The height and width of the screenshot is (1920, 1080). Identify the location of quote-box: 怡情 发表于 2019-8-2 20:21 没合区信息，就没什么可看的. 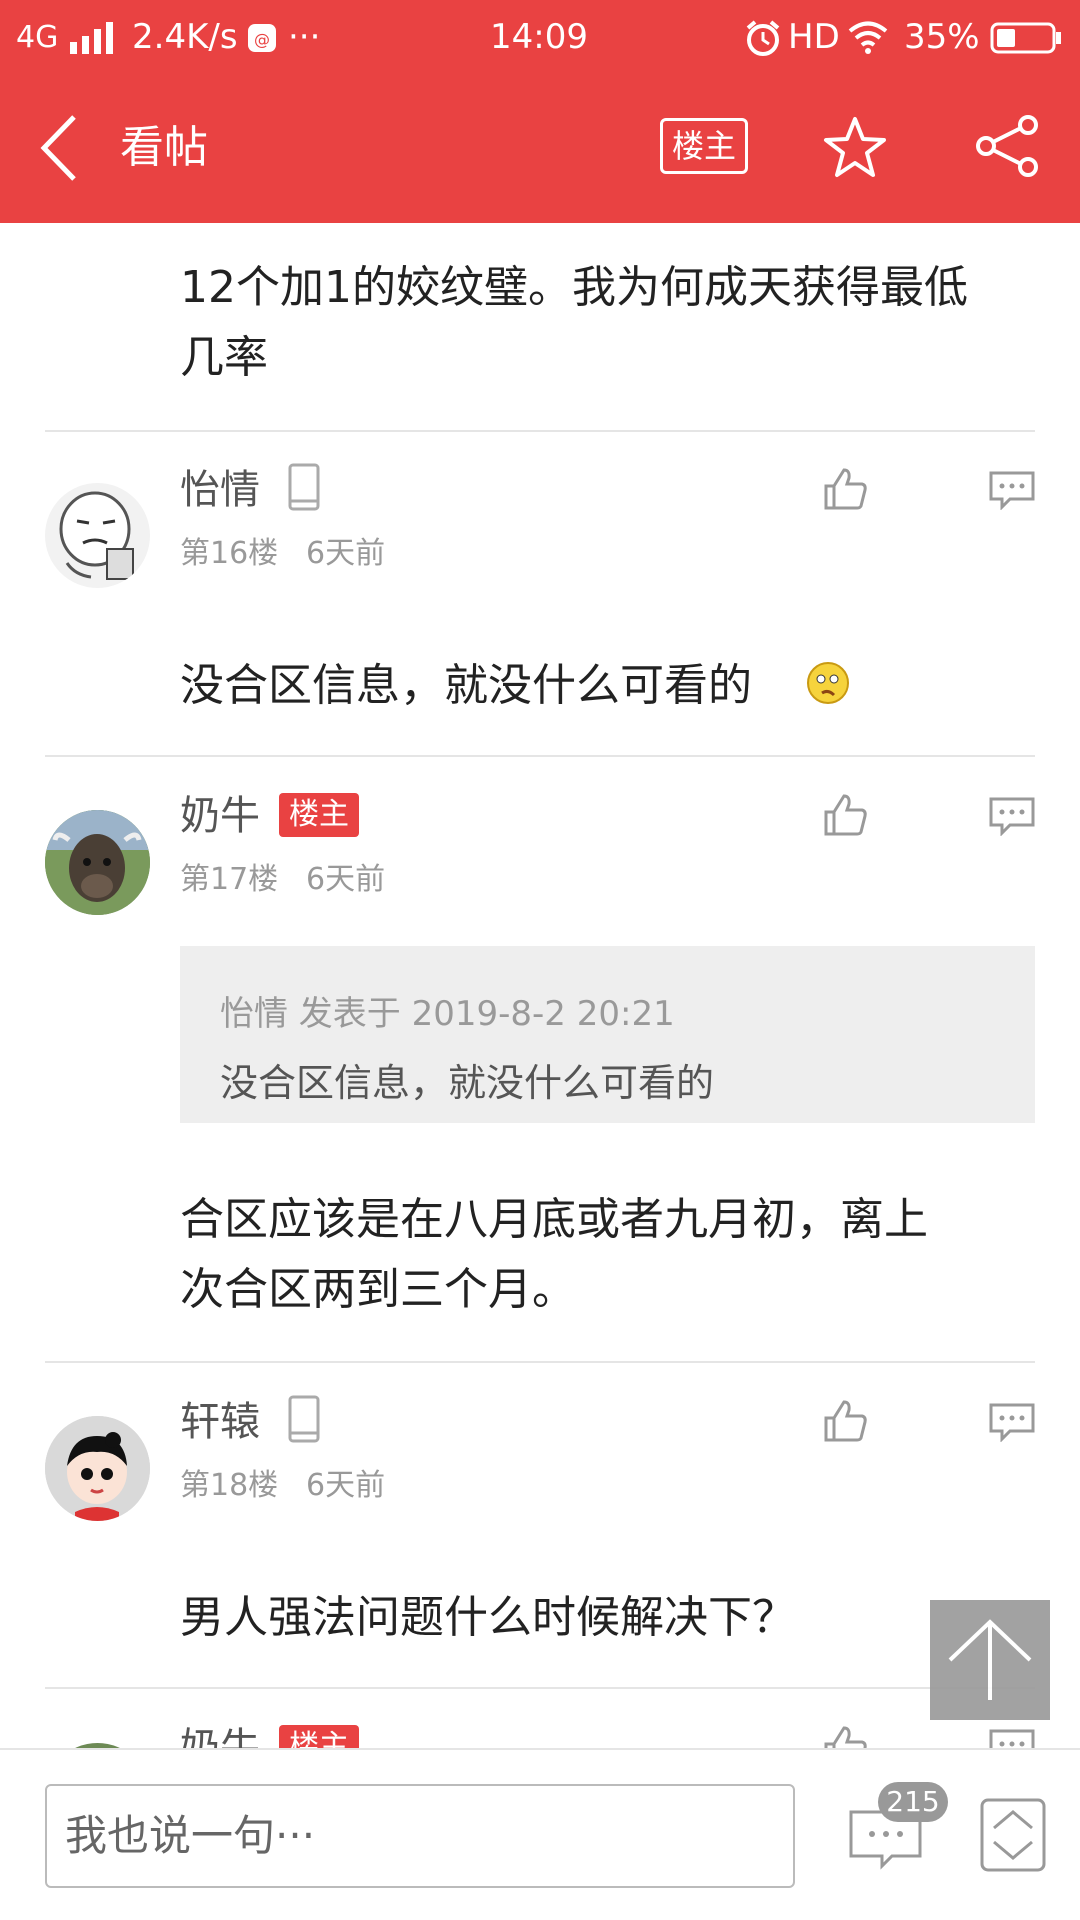
(607, 1034).